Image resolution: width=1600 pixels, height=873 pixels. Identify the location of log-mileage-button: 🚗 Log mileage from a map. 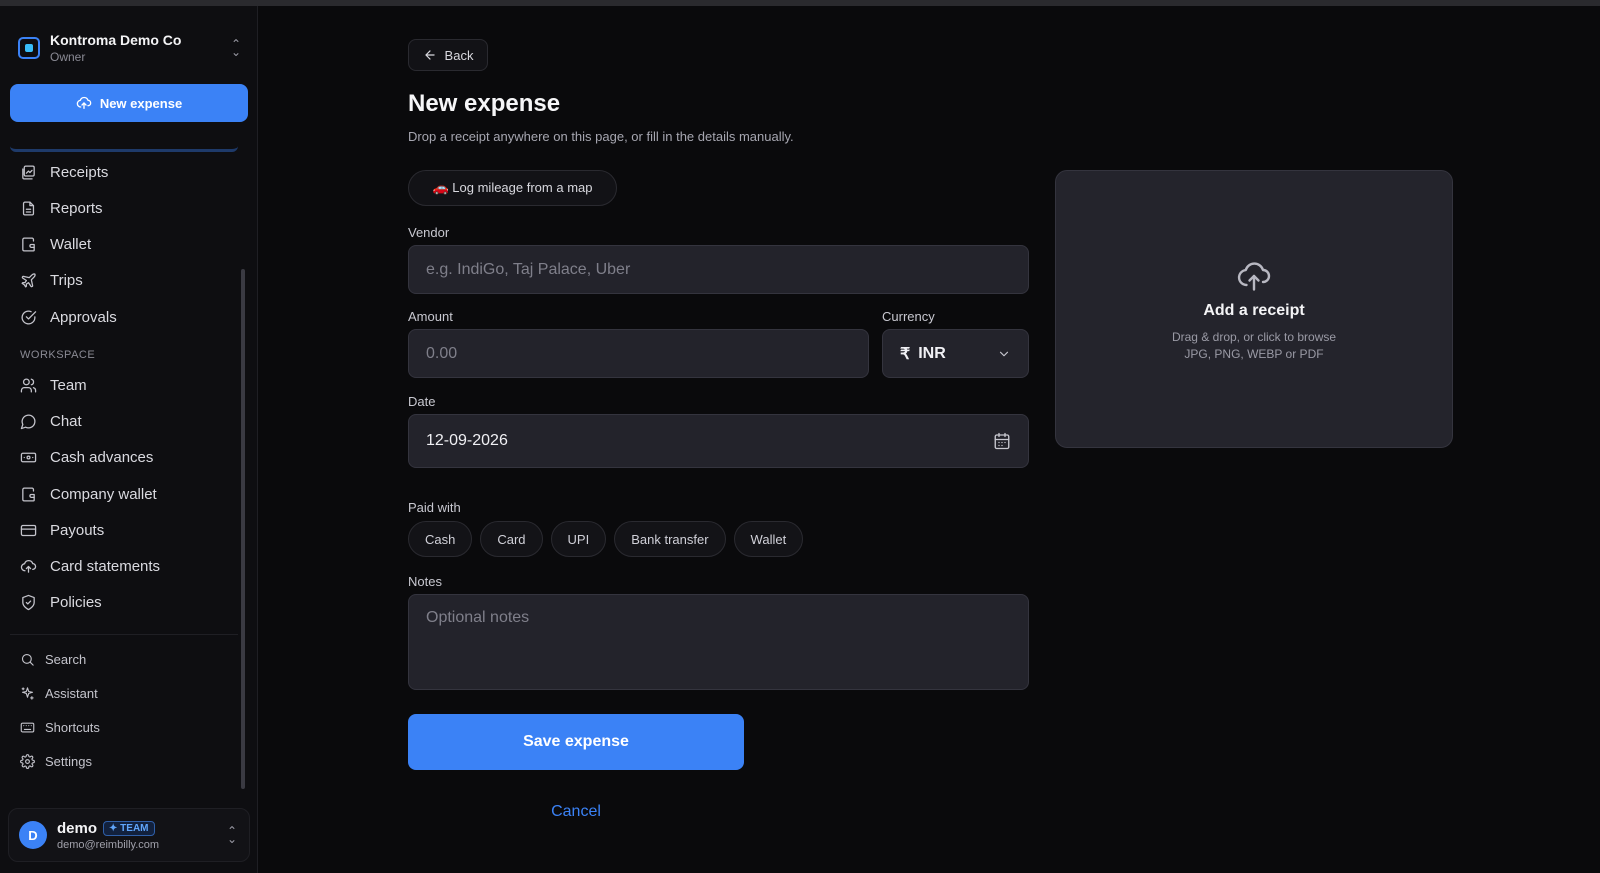
(512, 188).